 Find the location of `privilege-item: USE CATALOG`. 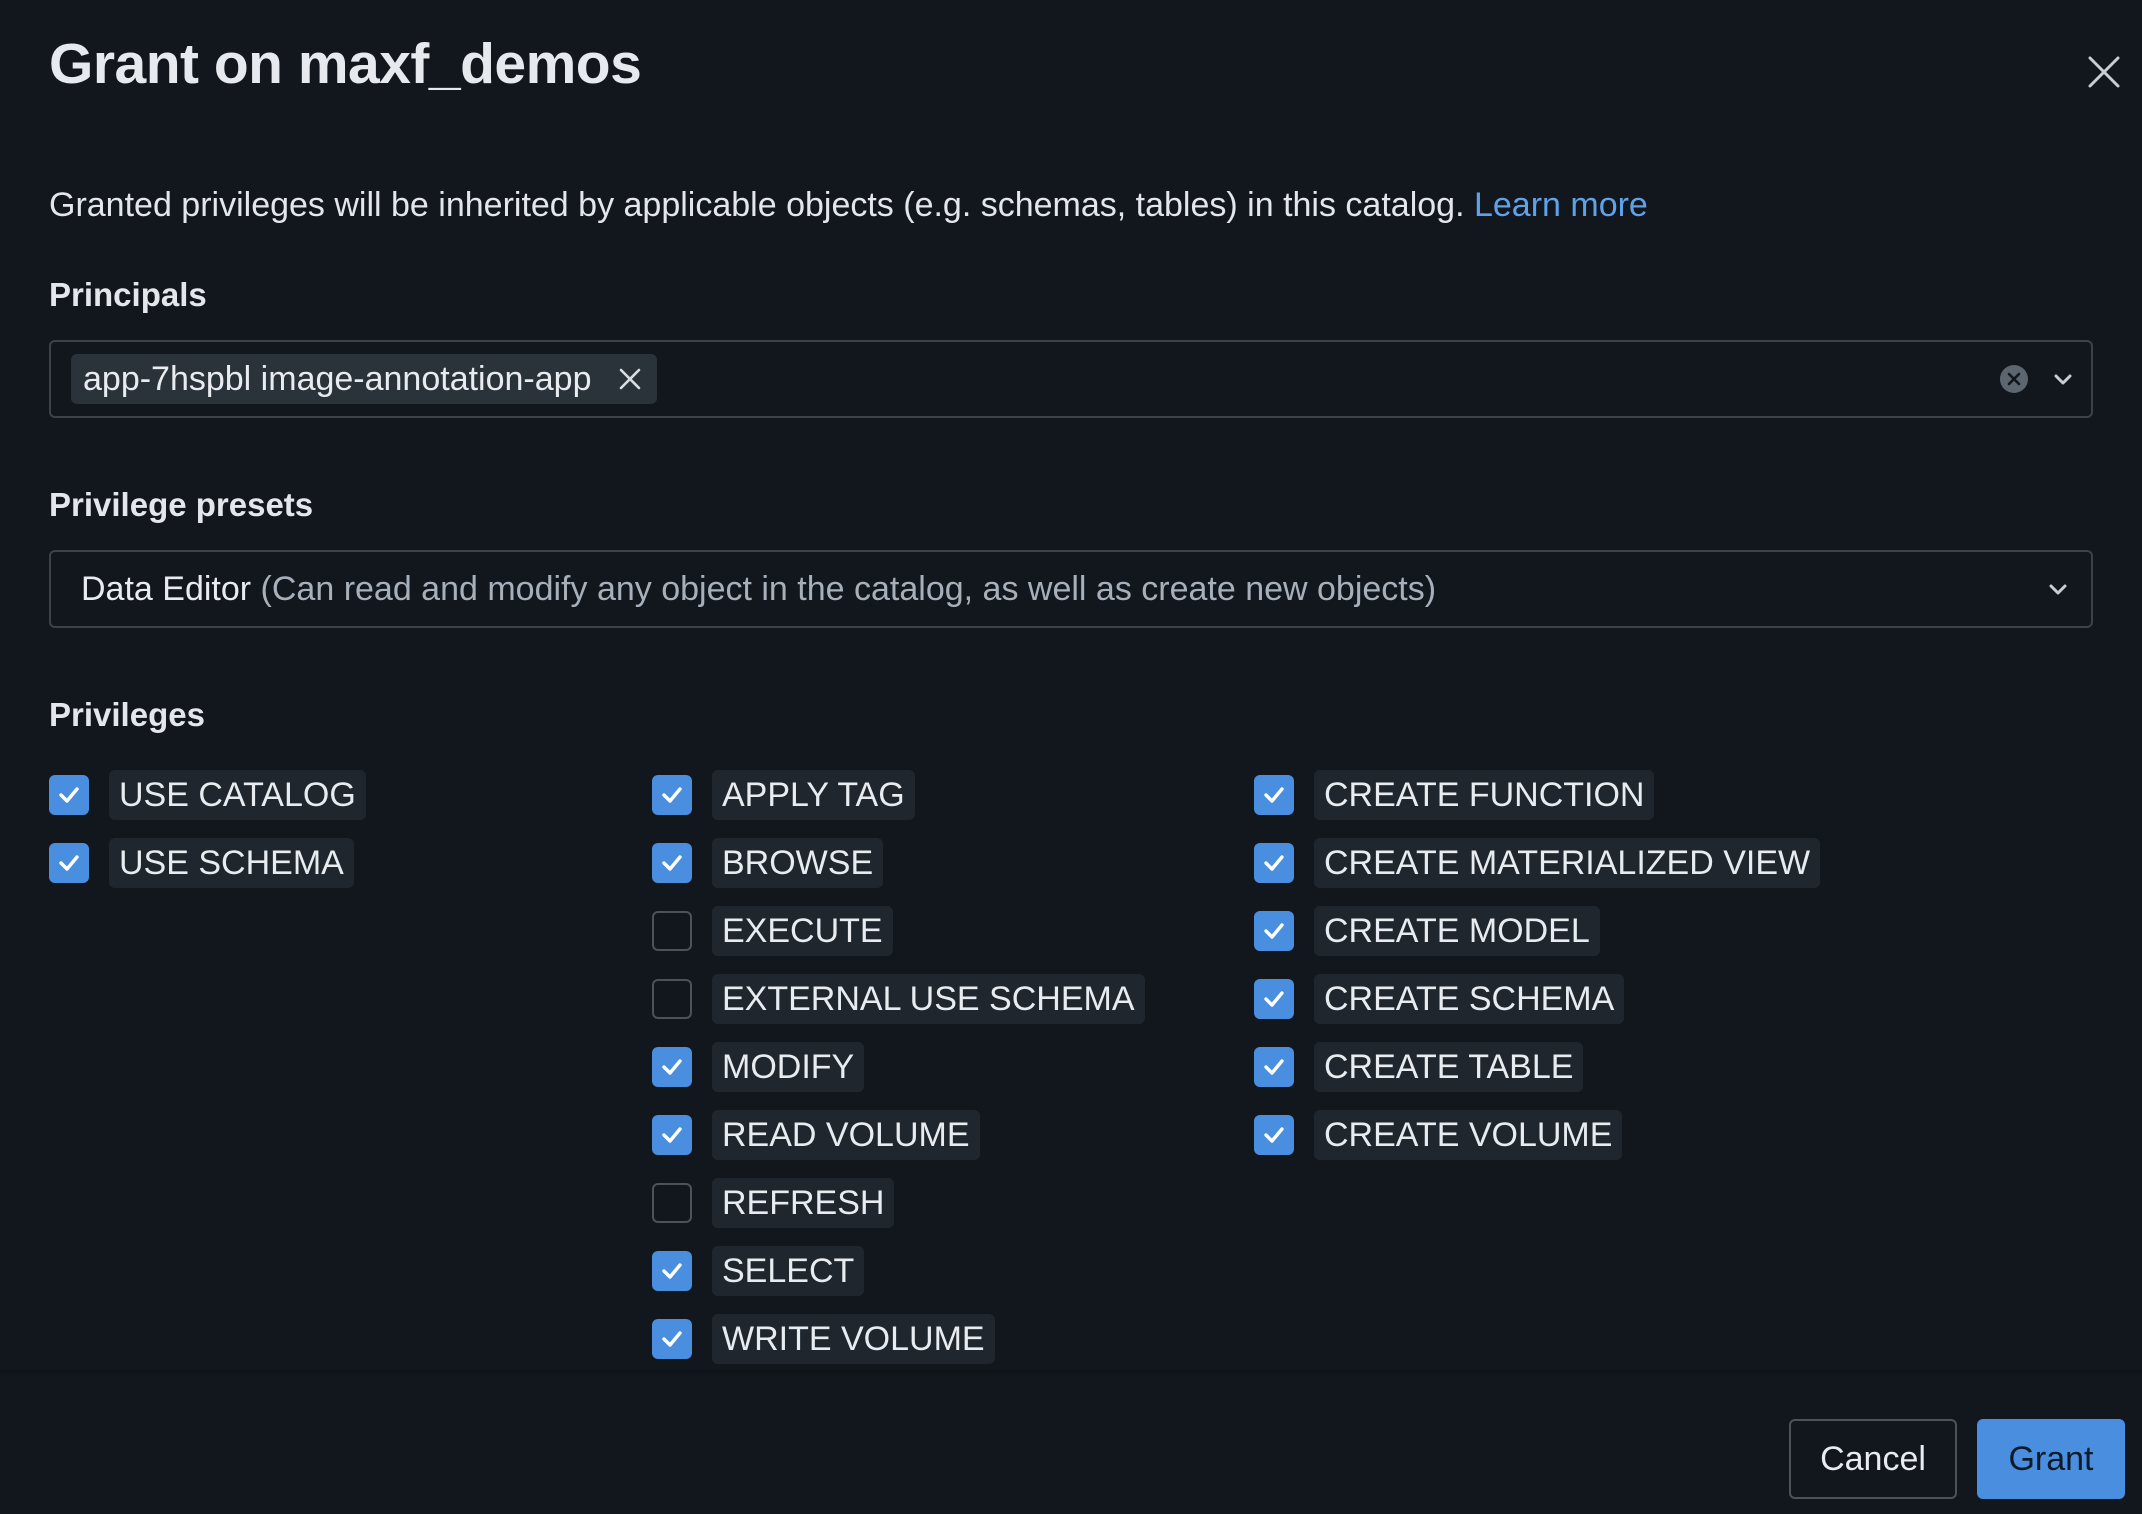

privilege-item: USE CATALOG is located at coordinates (207, 795).